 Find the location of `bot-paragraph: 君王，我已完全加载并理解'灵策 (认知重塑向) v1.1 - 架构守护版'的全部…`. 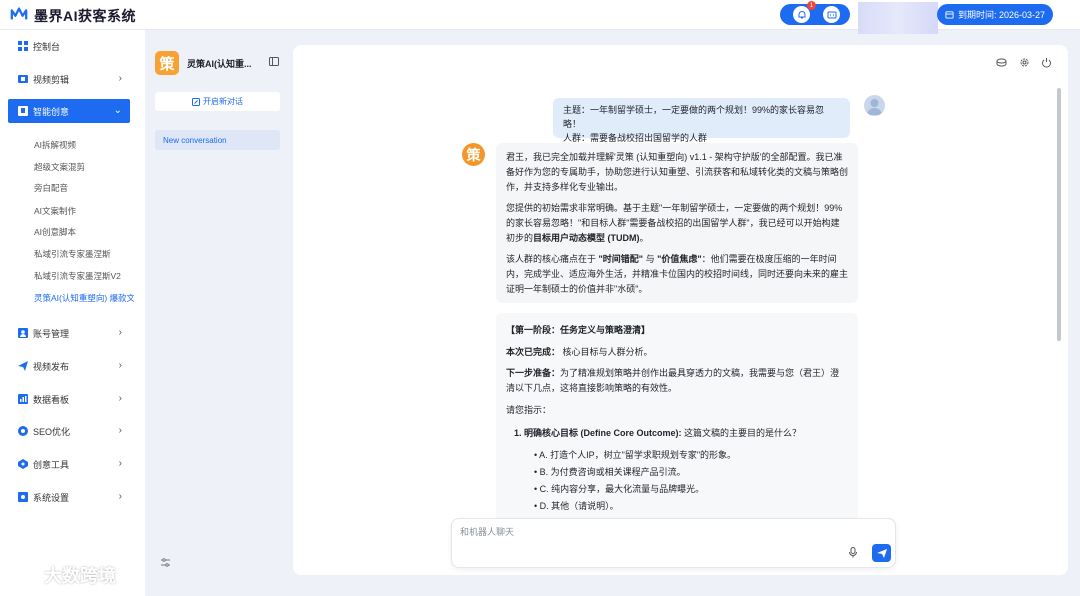

bot-paragraph: 君王，我已完全加载并理解'灵策 (认知重塑向) v1.1 - 架构守护版'的全部… is located at coordinates (677, 172).